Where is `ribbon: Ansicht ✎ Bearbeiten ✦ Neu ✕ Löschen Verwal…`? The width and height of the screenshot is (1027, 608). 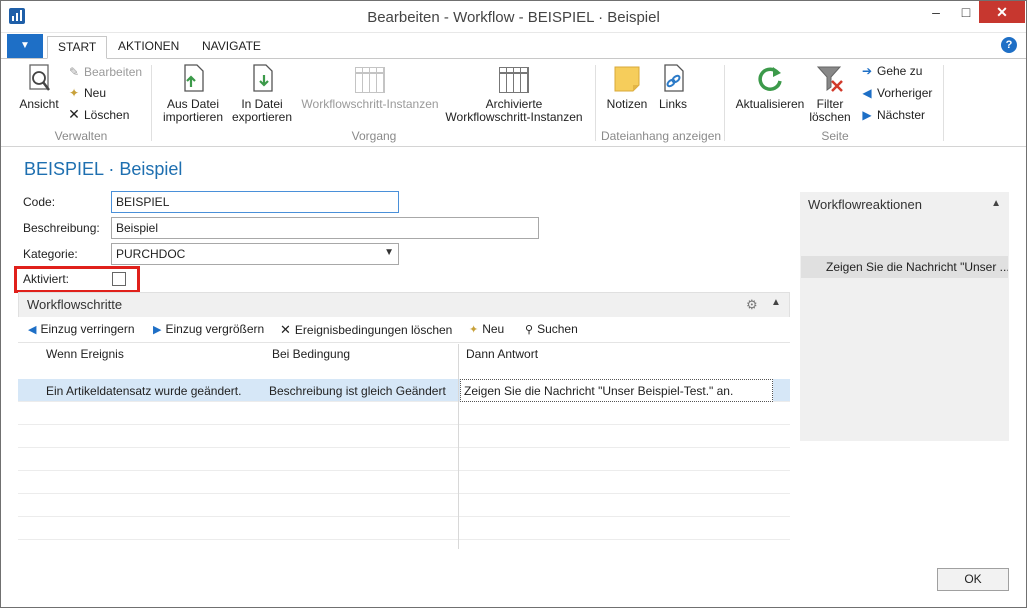
ribbon: Ansicht ✎ Bearbeiten ✦ Neu ✕ Löschen Verwal… is located at coordinates (513, 103).